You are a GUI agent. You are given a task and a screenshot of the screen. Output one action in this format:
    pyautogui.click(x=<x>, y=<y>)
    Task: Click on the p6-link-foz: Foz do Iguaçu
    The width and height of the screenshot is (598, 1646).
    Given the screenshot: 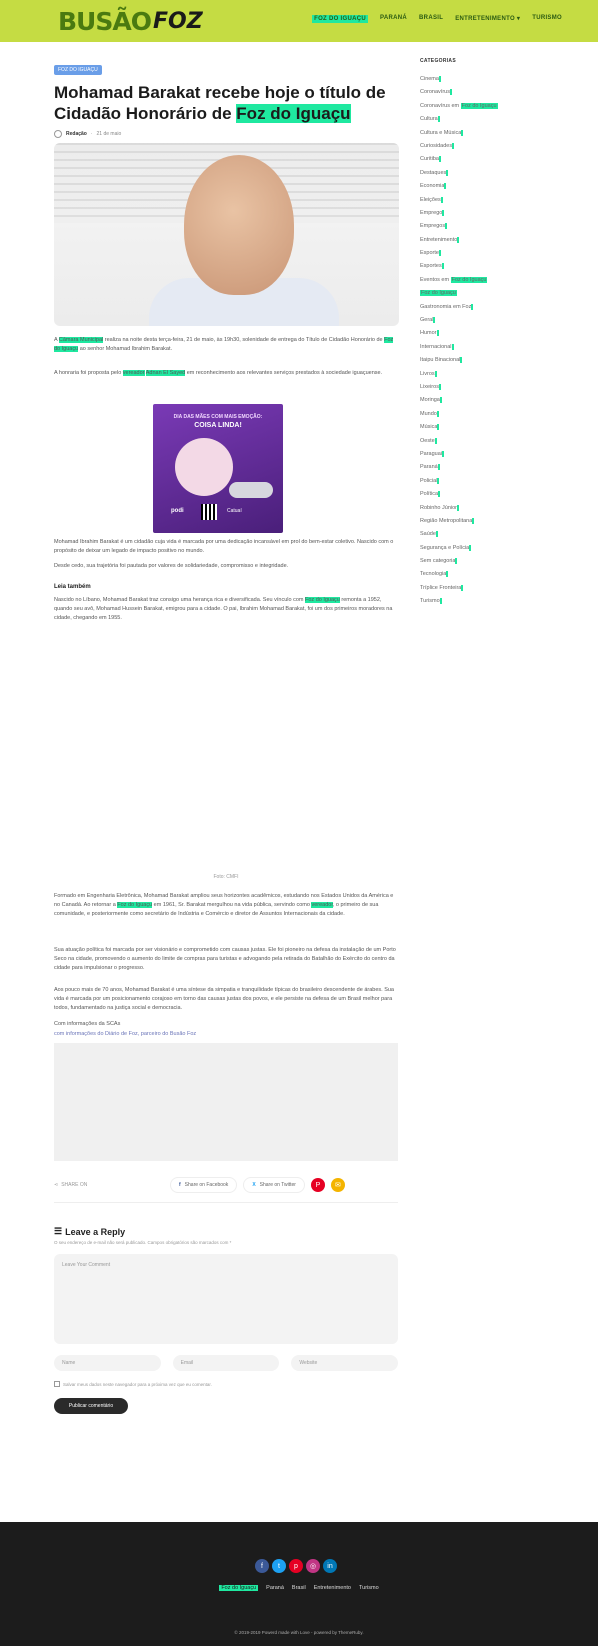 What is the action you would take?
    pyautogui.click(x=135, y=905)
    